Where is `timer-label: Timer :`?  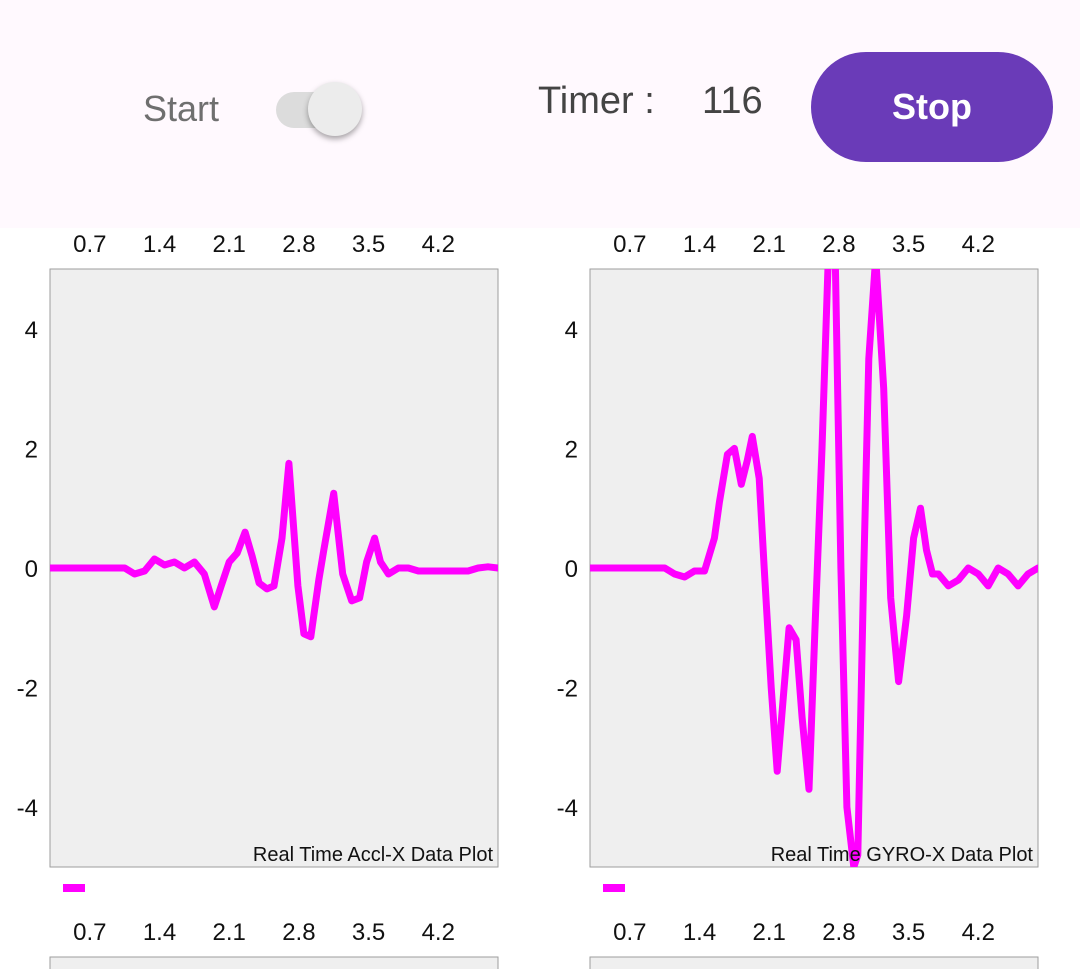
timer-label: Timer : is located at coordinates (596, 101).